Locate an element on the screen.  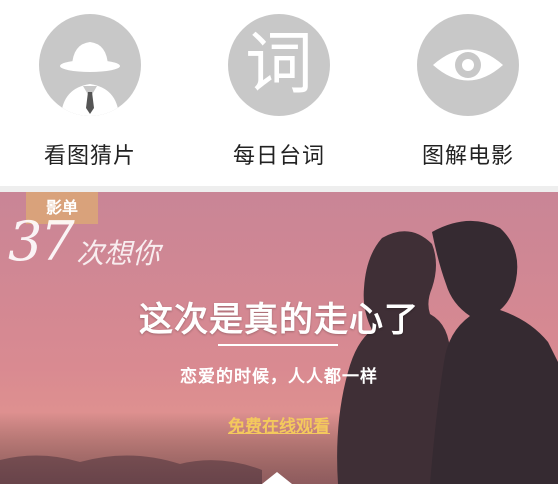
section-pointer is located at coordinates (277, 478).